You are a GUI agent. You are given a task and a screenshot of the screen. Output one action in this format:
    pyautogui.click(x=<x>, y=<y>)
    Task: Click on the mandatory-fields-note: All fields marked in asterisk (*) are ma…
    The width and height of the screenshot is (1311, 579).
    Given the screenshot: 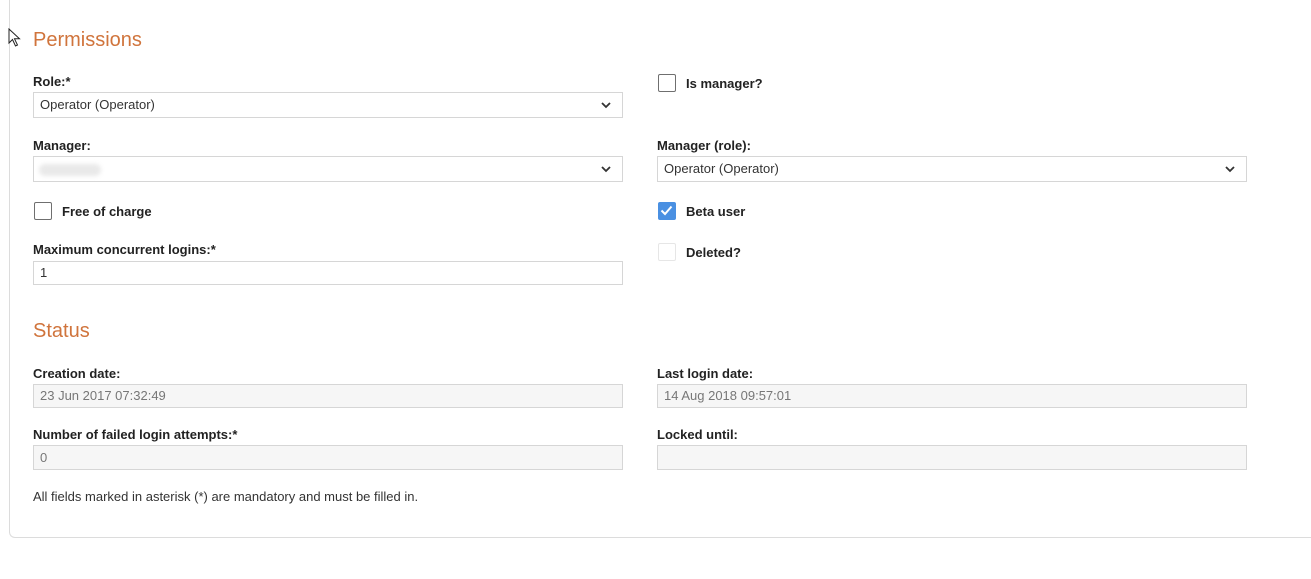 What is the action you would take?
    pyautogui.click(x=226, y=496)
    